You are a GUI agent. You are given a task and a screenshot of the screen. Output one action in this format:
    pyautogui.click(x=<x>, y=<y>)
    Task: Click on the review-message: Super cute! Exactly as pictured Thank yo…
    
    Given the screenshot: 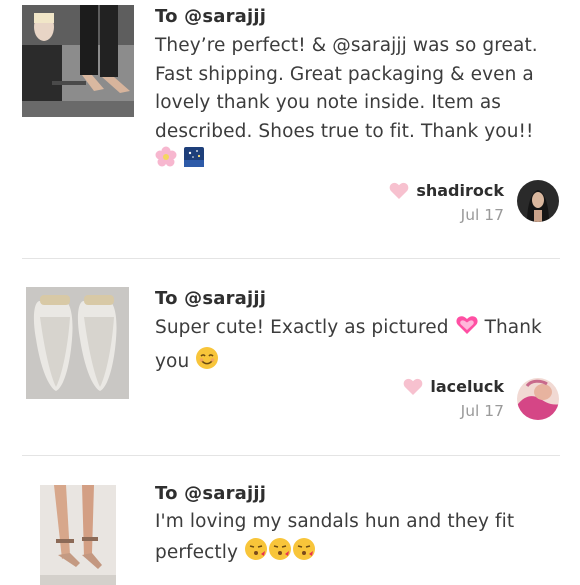 What is the action you would take?
    pyautogui.click(x=360, y=346)
    